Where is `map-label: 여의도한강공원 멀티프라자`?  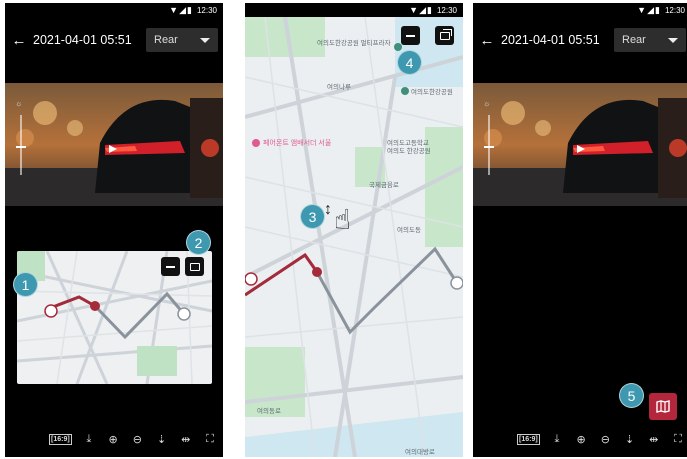 map-label: 여의도한강공원 멀티프라자 is located at coordinates (354, 42).